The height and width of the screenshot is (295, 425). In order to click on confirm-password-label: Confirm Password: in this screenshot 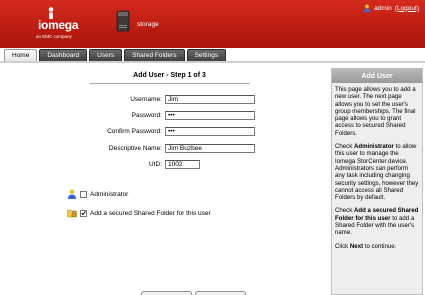, I will do `click(134, 131)`.